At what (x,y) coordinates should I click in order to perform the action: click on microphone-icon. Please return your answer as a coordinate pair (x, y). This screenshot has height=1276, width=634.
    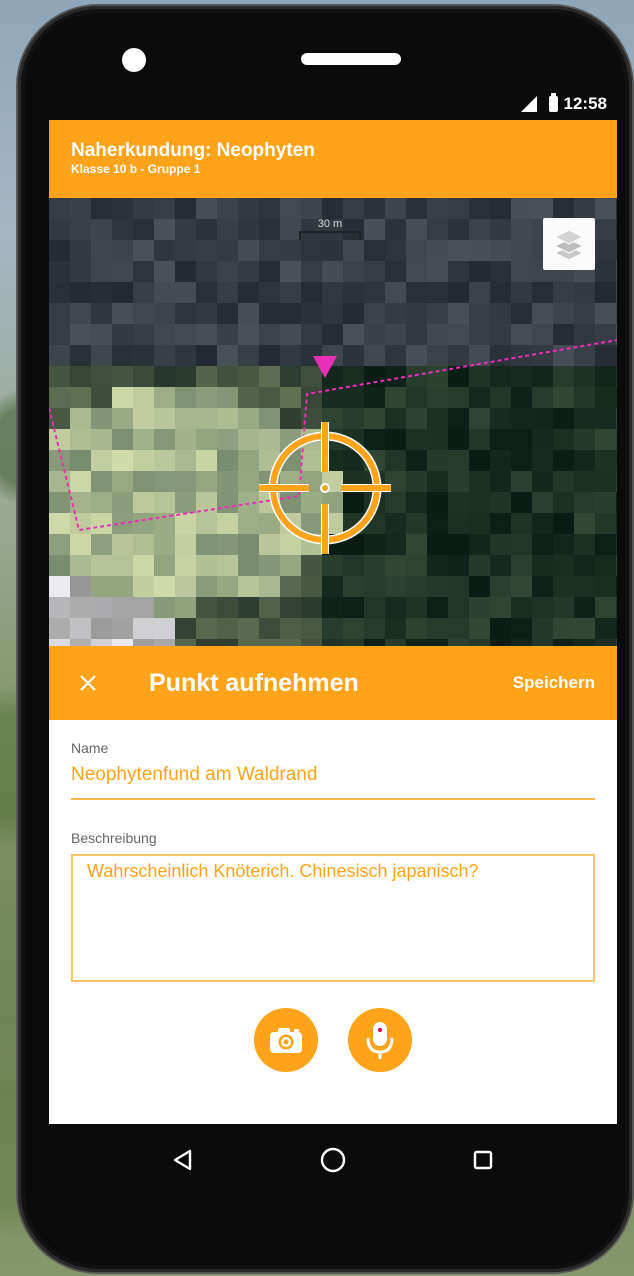
    Looking at the image, I should click on (380, 1040).